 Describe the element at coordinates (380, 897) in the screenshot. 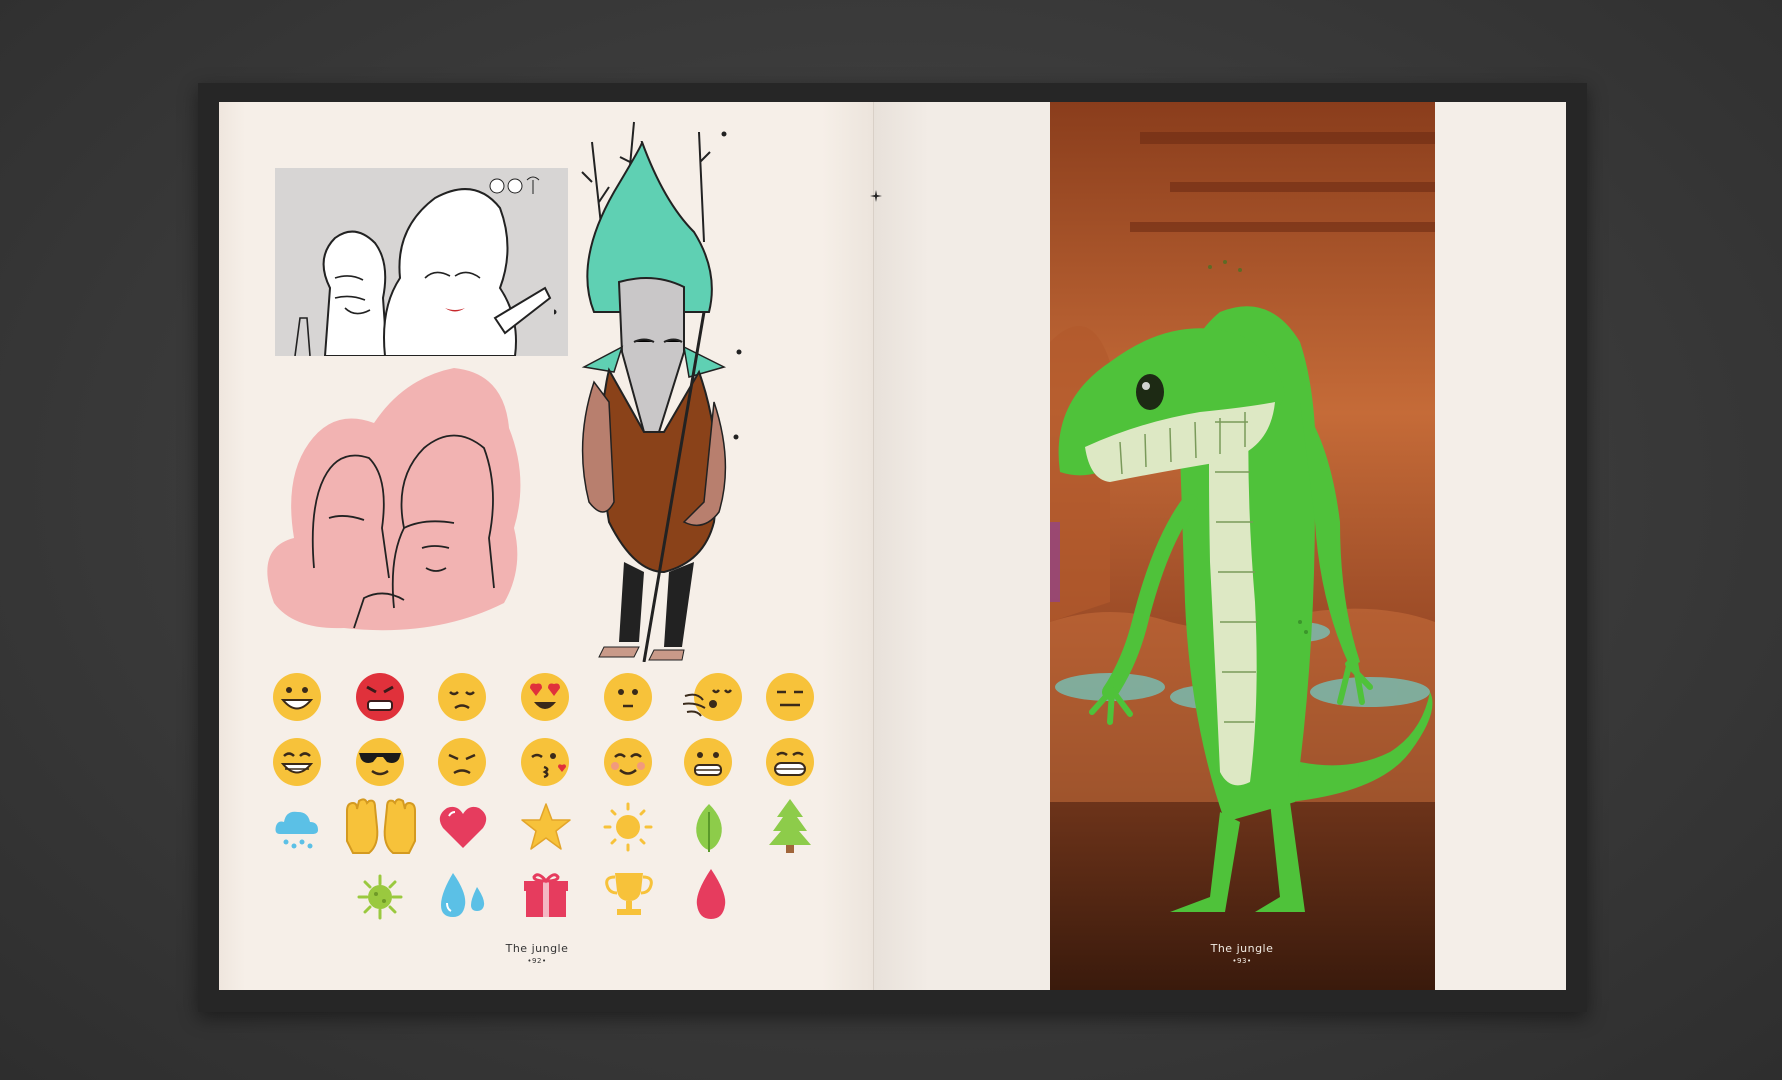

I see `virus-icon` at that location.